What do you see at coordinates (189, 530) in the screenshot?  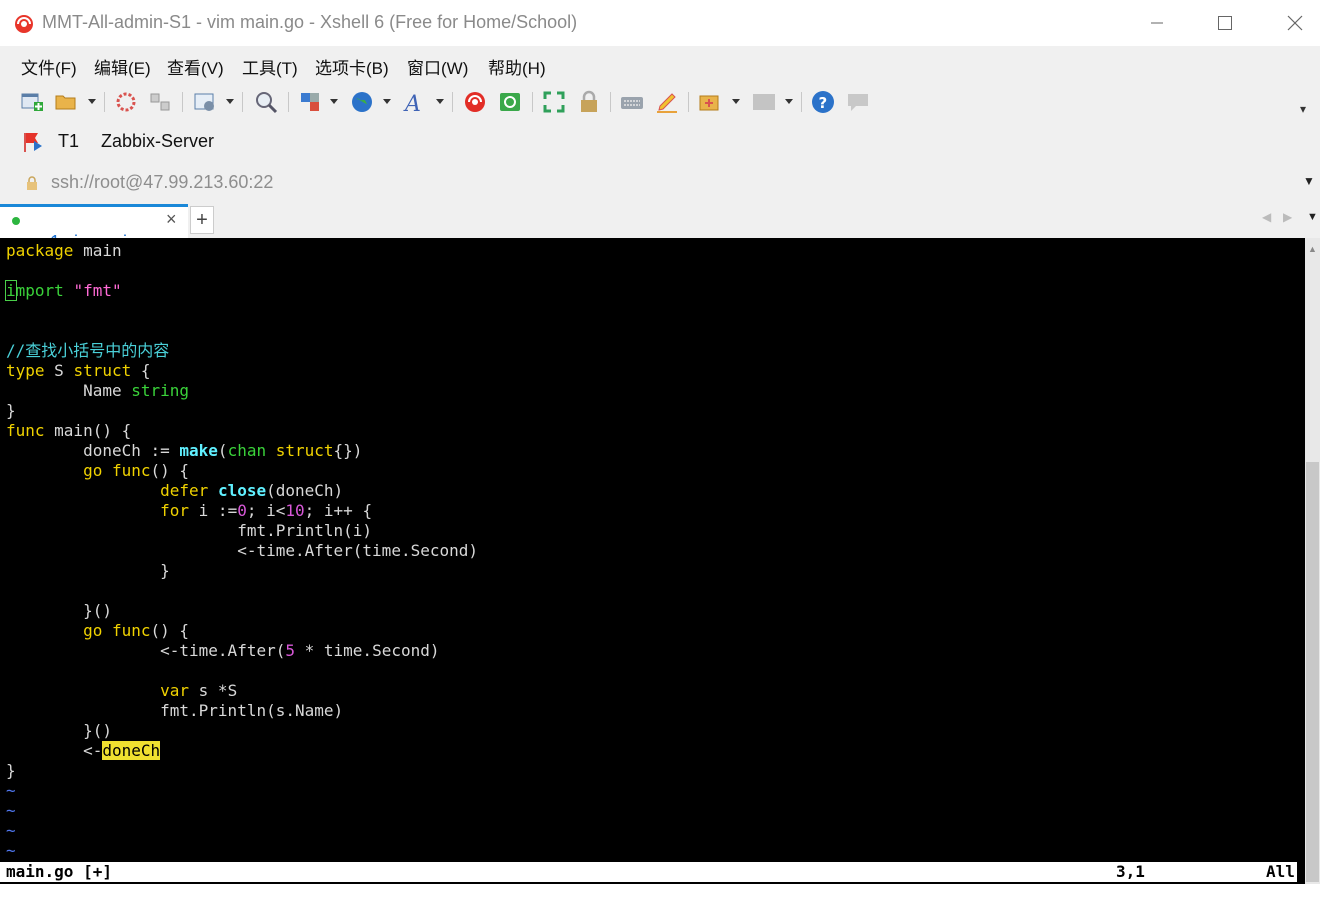 I see `code-line: fmt.Println(i)` at bounding box center [189, 530].